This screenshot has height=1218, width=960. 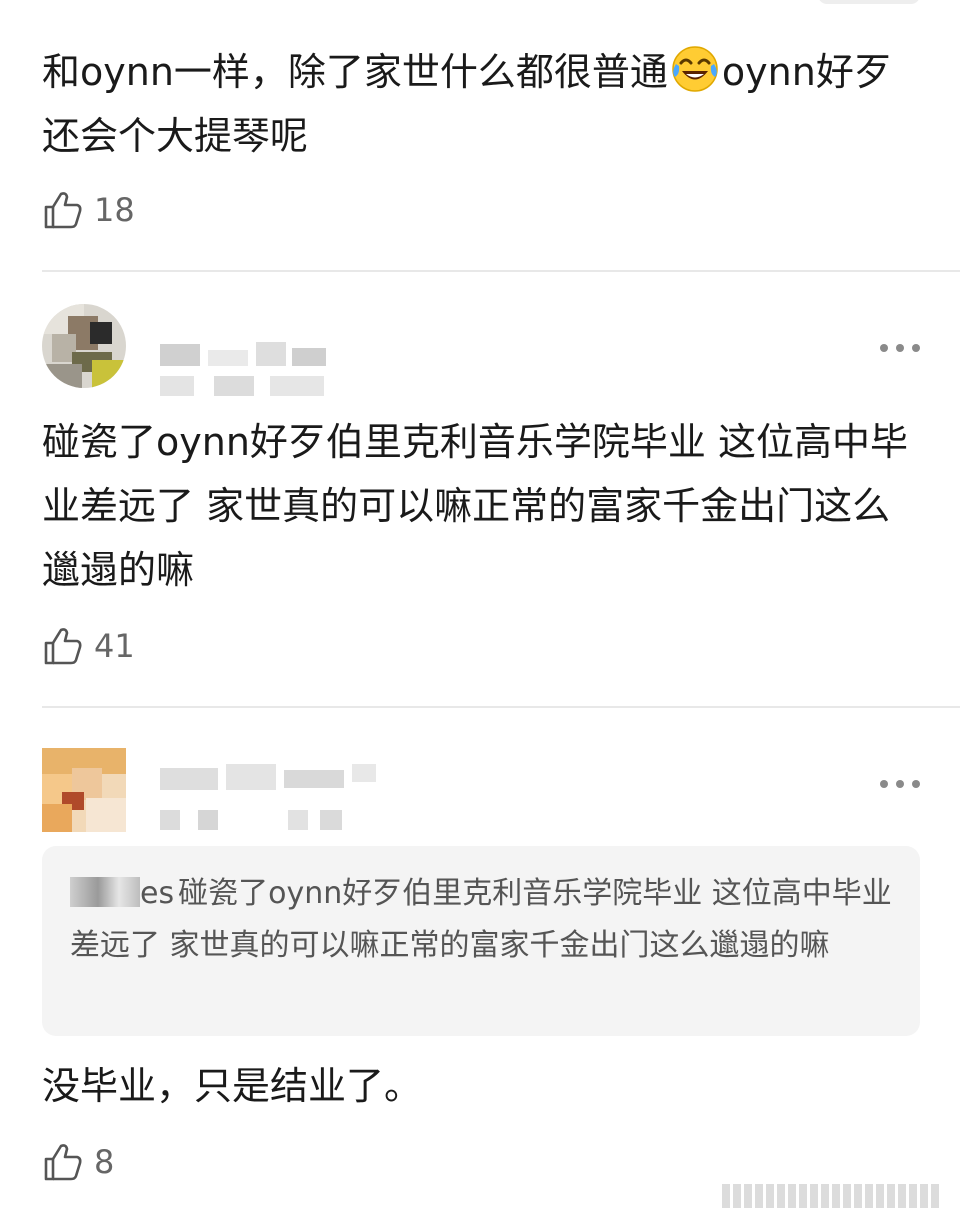 What do you see at coordinates (695, 69) in the screenshot?
I see `tears-of-joy-emoji-icon` at bounding box center [695, 69].